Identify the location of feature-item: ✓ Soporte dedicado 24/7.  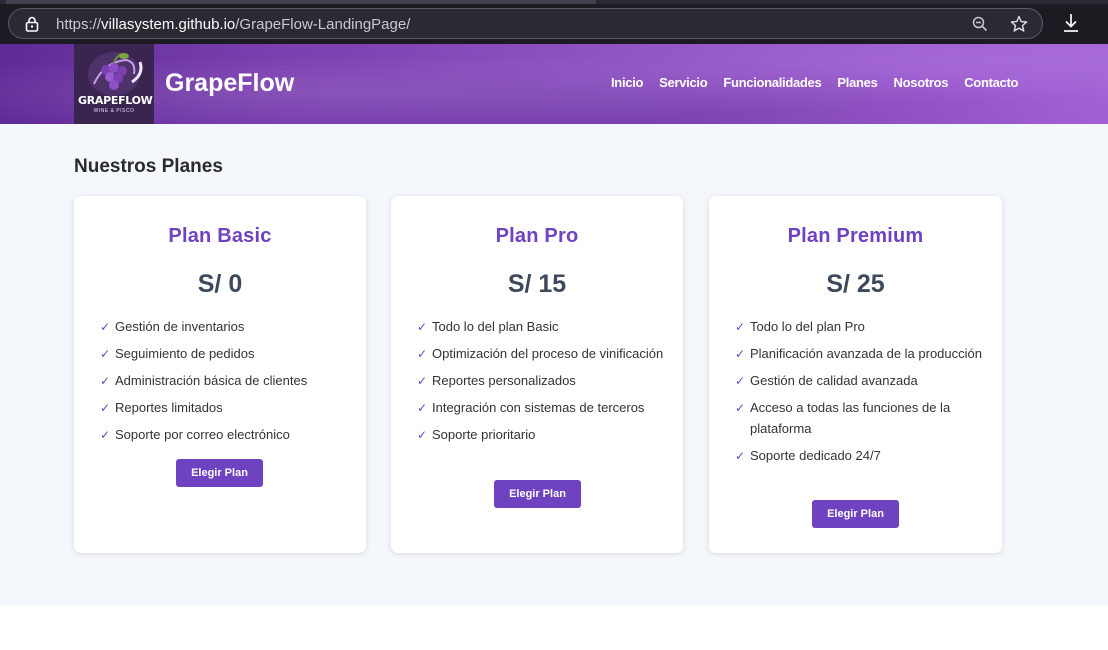
(860, 456).